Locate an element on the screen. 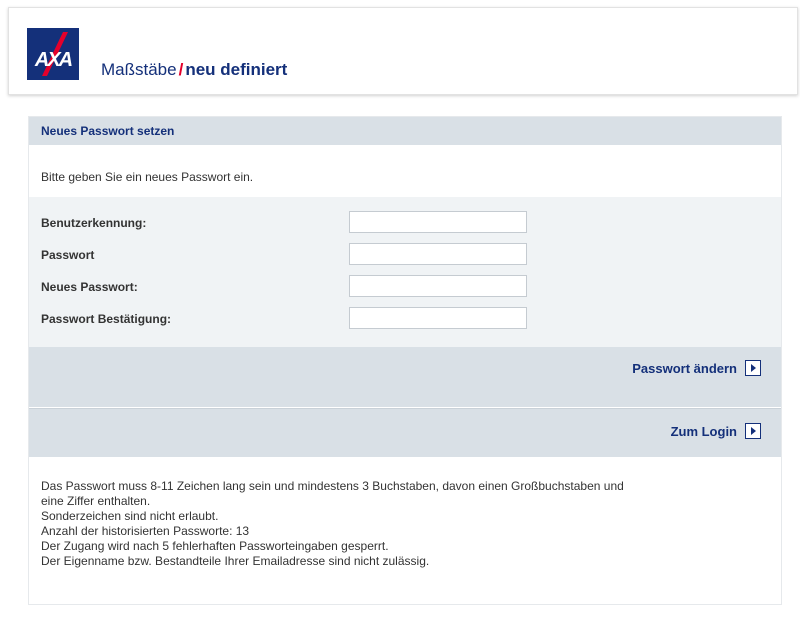 The width and height of the screenshot is (800, 643). password-label: Passwort is located at coordinates (68, 255).